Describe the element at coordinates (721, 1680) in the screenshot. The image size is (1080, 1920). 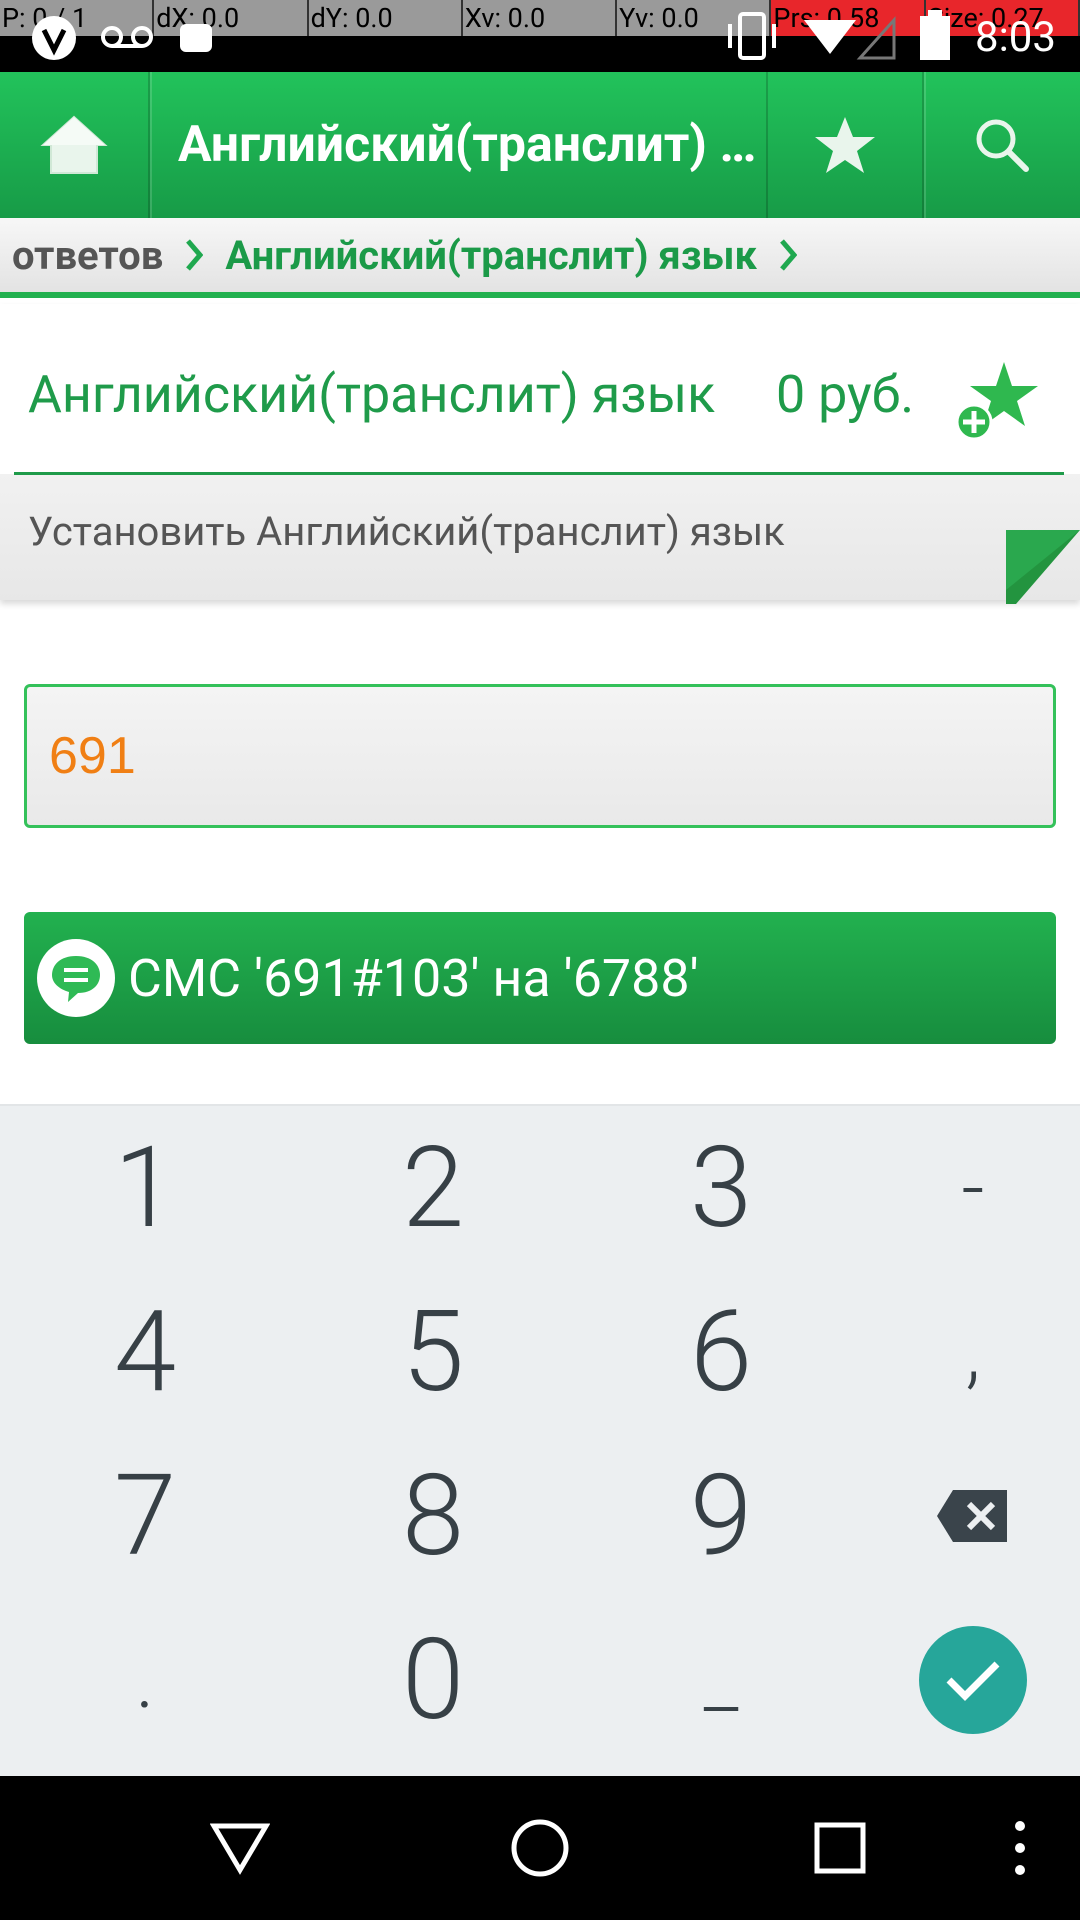
I see `key-underscore: _` at that location.